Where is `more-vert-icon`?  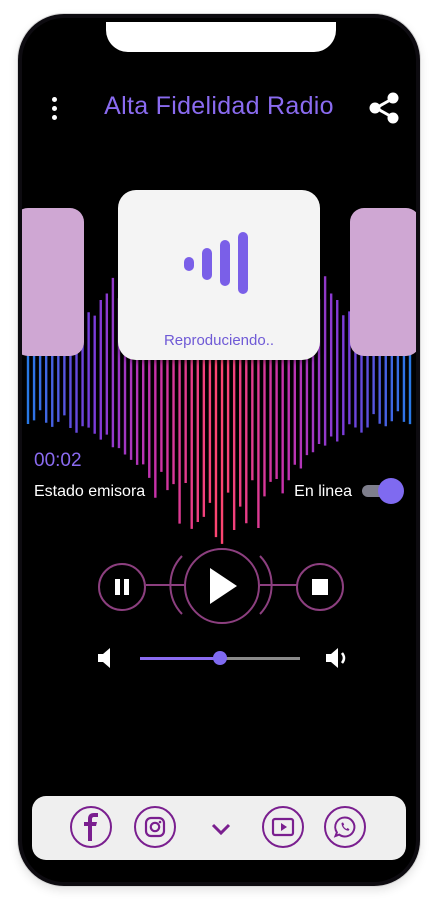
more-vert-icon is located at coordinates (54, 109).